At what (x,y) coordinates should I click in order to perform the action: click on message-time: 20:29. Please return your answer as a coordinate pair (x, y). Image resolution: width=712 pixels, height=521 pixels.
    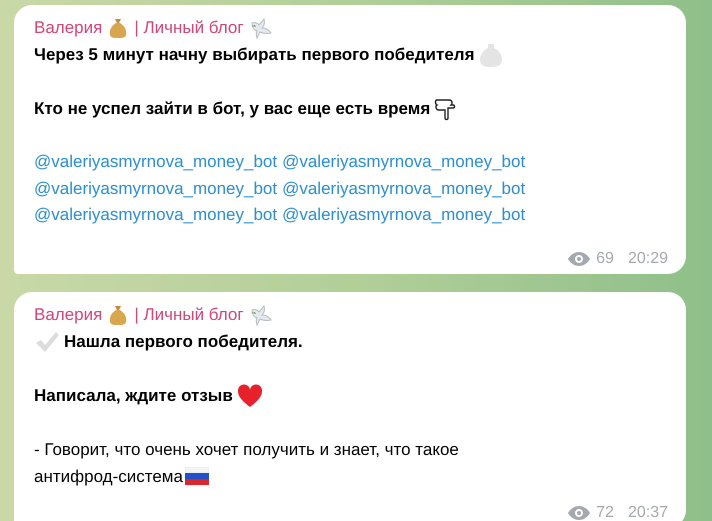
    Looking at the image, I should click on (648, 259).